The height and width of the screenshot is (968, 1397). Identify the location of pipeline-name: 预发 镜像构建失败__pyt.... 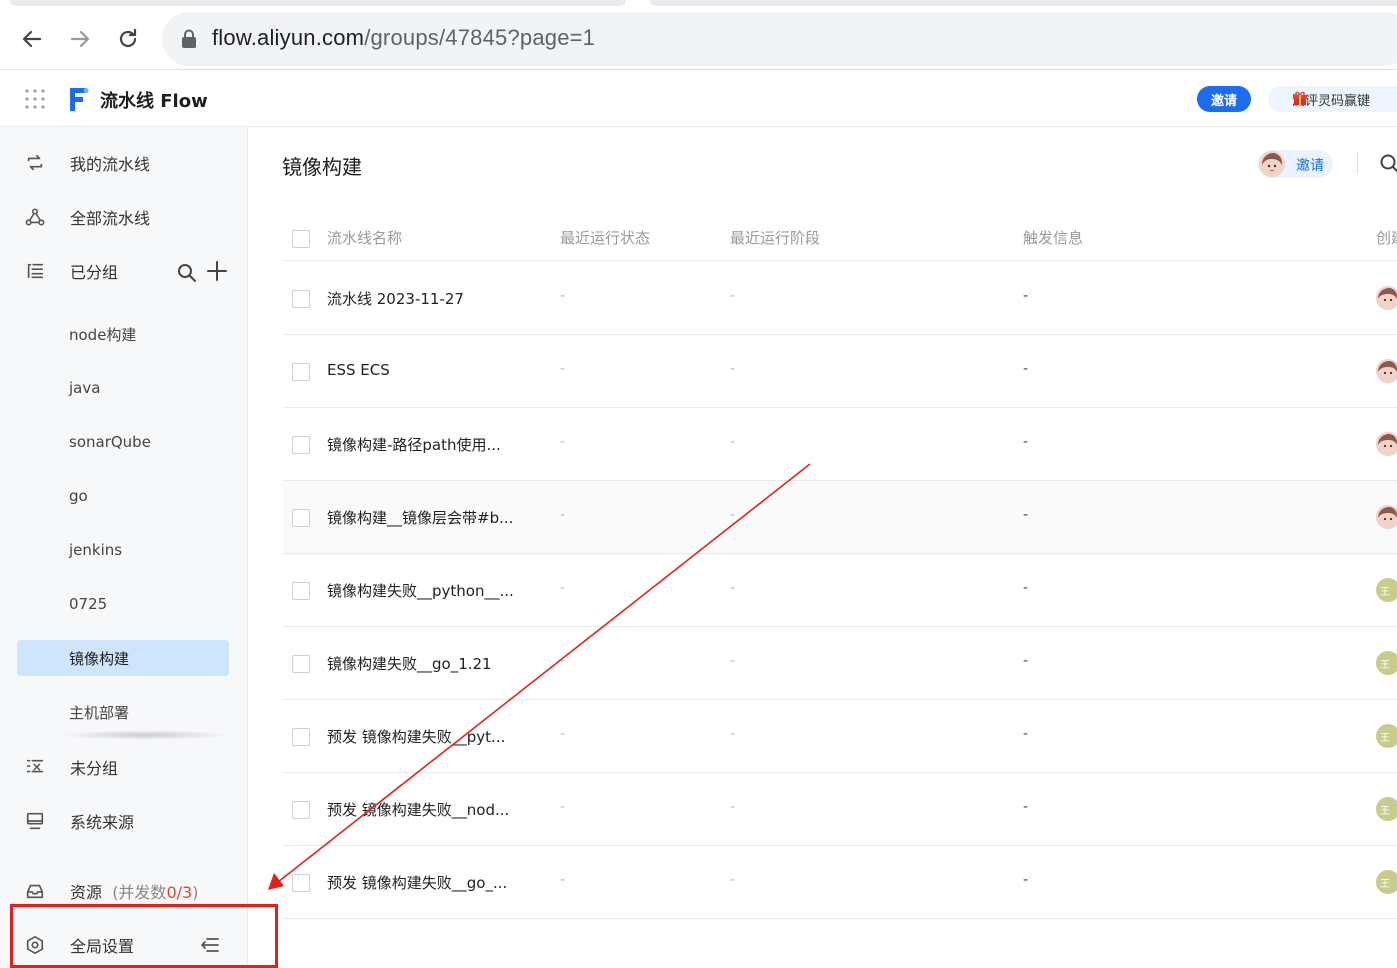
(416, 736).